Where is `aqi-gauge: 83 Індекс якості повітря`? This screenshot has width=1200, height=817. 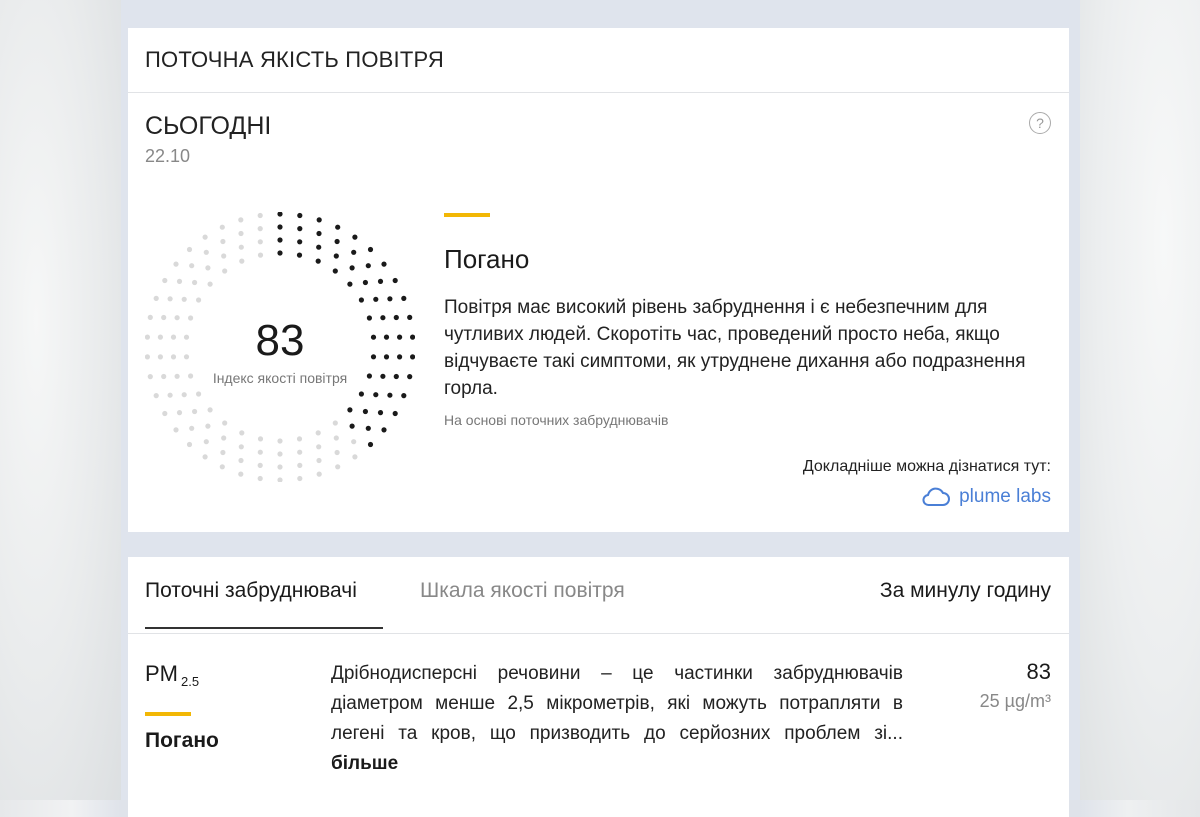 aqi-gauge: 83 Індекс якості повітря is located at coordinates (280, 347).